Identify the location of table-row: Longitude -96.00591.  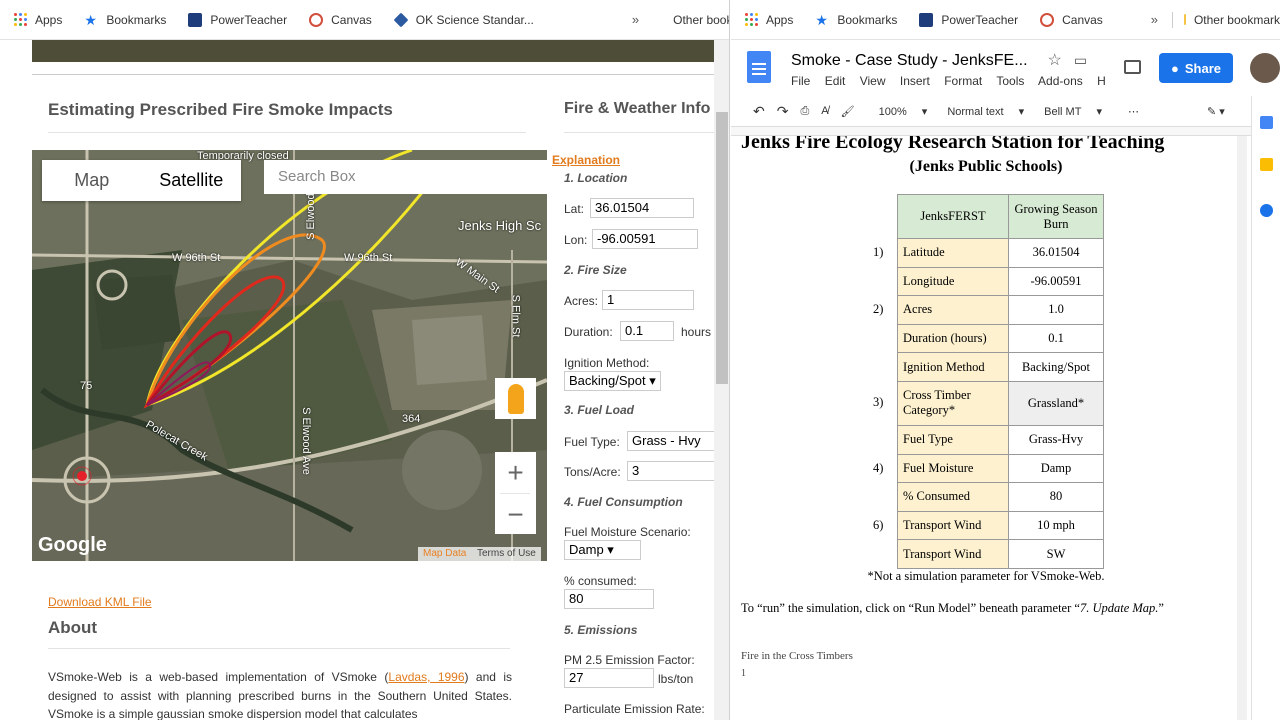
(1000, 281).